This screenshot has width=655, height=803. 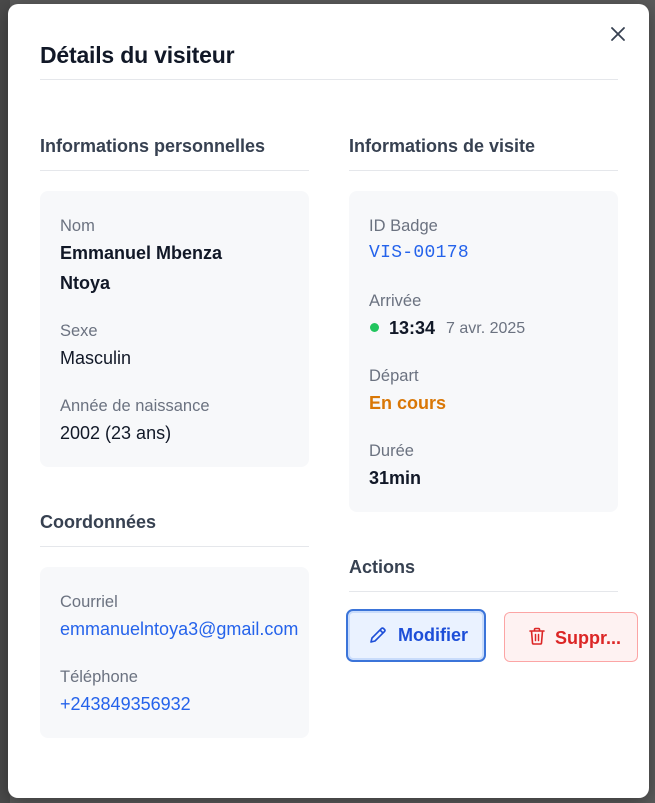 What do you see at coordinates (442, 146) in the screenshot?
I see `section-title-visit: Informations de visite` at bounding box center [442, 146].